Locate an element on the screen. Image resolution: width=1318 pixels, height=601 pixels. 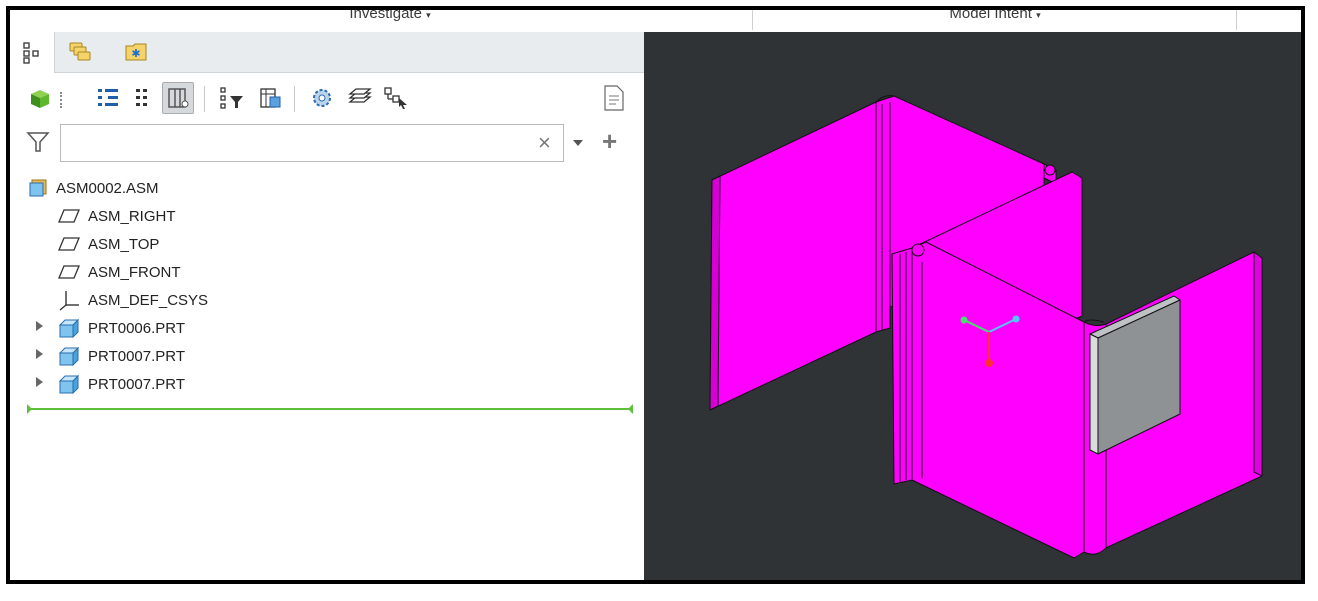
layers-button is located at coordinates (360, 98).